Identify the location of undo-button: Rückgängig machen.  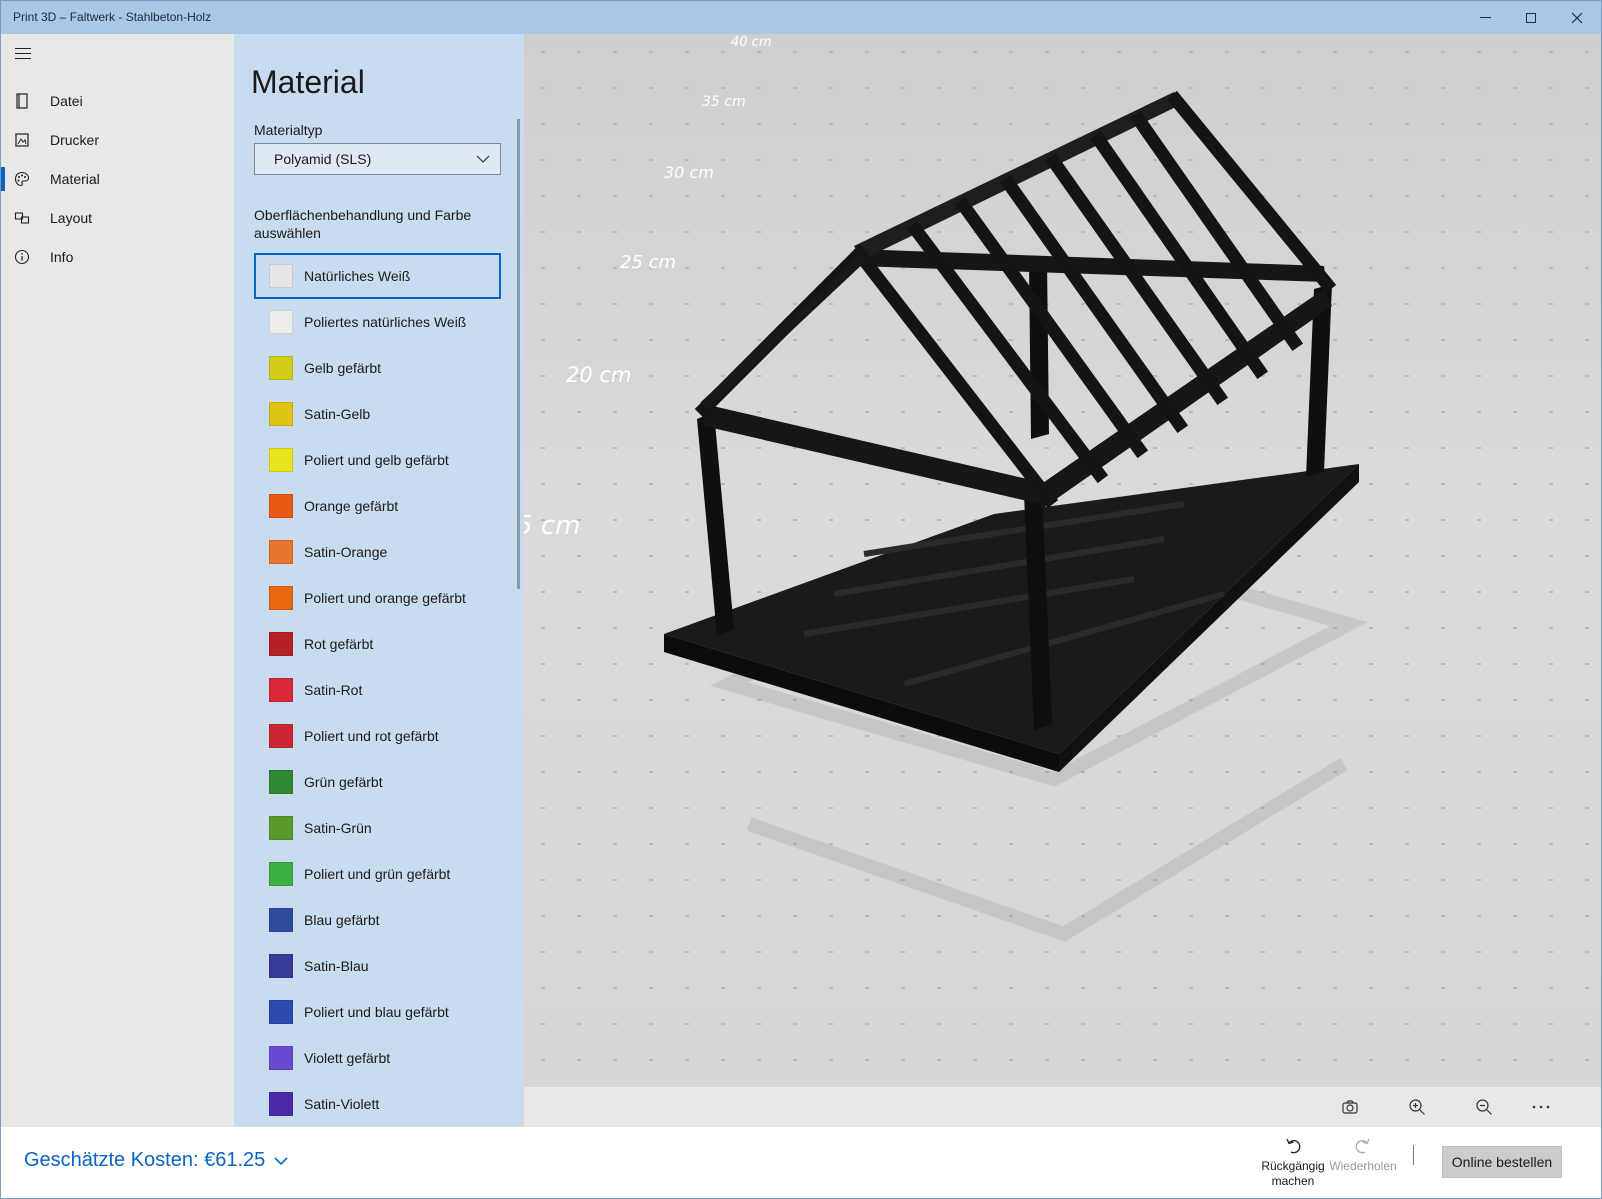
(1293, 1163).